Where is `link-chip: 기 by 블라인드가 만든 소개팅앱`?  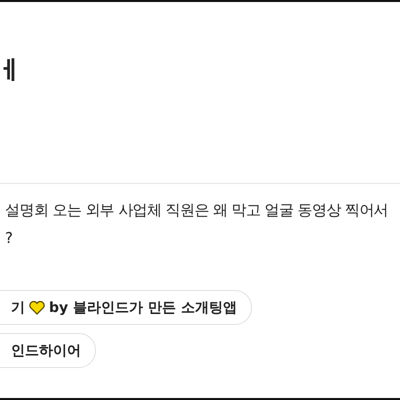 link-chip: 기 by 블라인드가 만든 소개팅앱 is located at coordinates (126, 307).